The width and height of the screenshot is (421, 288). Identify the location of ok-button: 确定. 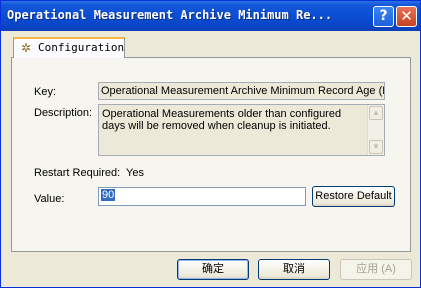
(213, 269).